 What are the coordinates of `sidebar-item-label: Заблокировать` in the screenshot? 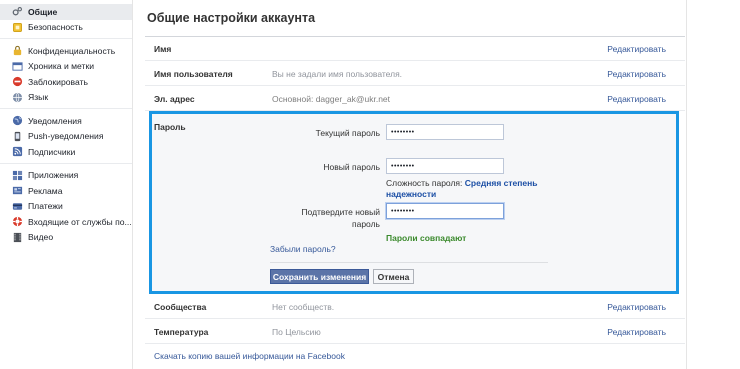 It's located at (58, 81).